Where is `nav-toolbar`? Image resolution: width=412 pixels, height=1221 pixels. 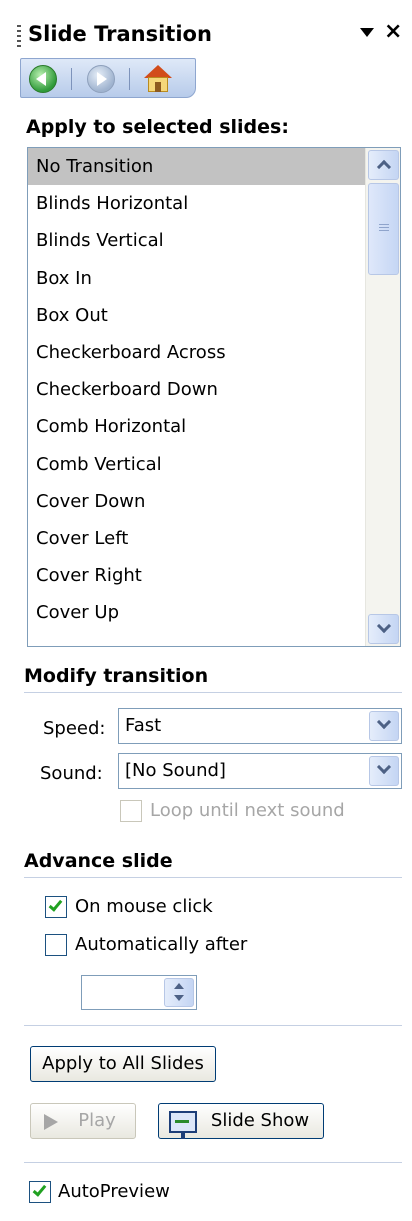 nav-toolbar is located at coordinates (108, 78).